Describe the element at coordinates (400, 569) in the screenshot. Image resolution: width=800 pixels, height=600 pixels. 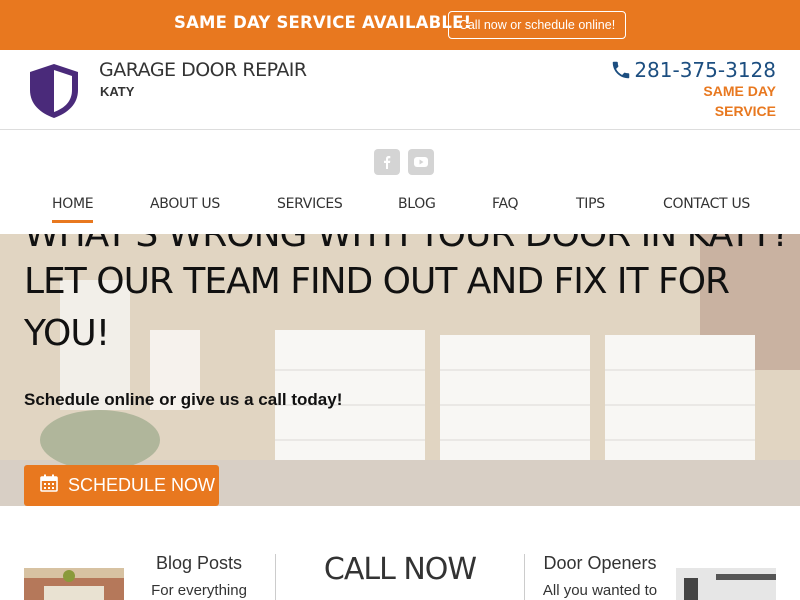
I see `call-now-heading: CALL NOW` at that location.